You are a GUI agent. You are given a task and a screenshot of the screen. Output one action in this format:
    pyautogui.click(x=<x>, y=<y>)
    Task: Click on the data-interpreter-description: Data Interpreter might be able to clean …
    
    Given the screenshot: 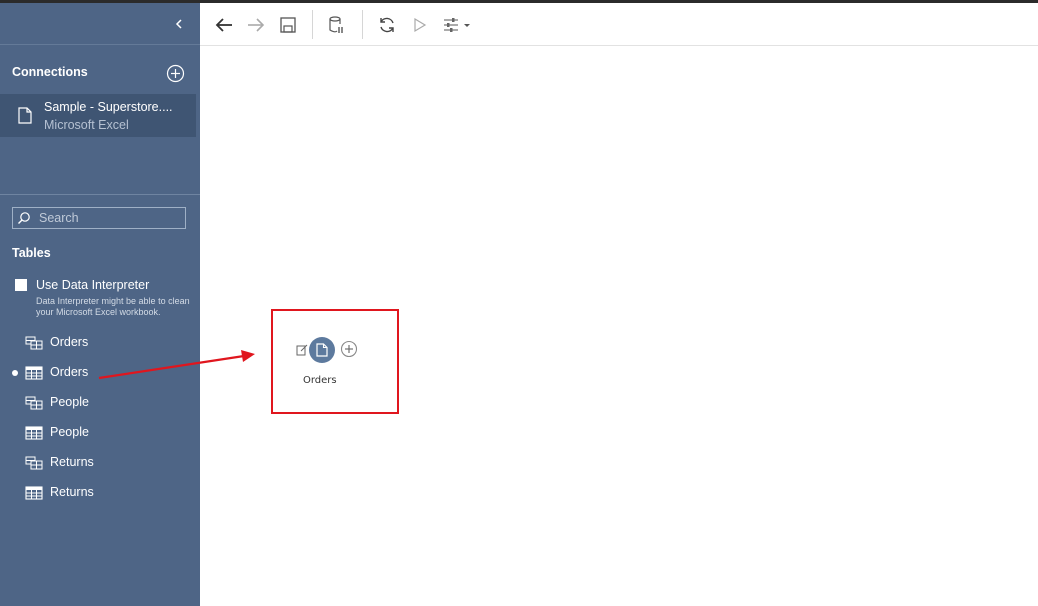 What is the action you would take?
    pyautogui.click(x=113, y=306)
    